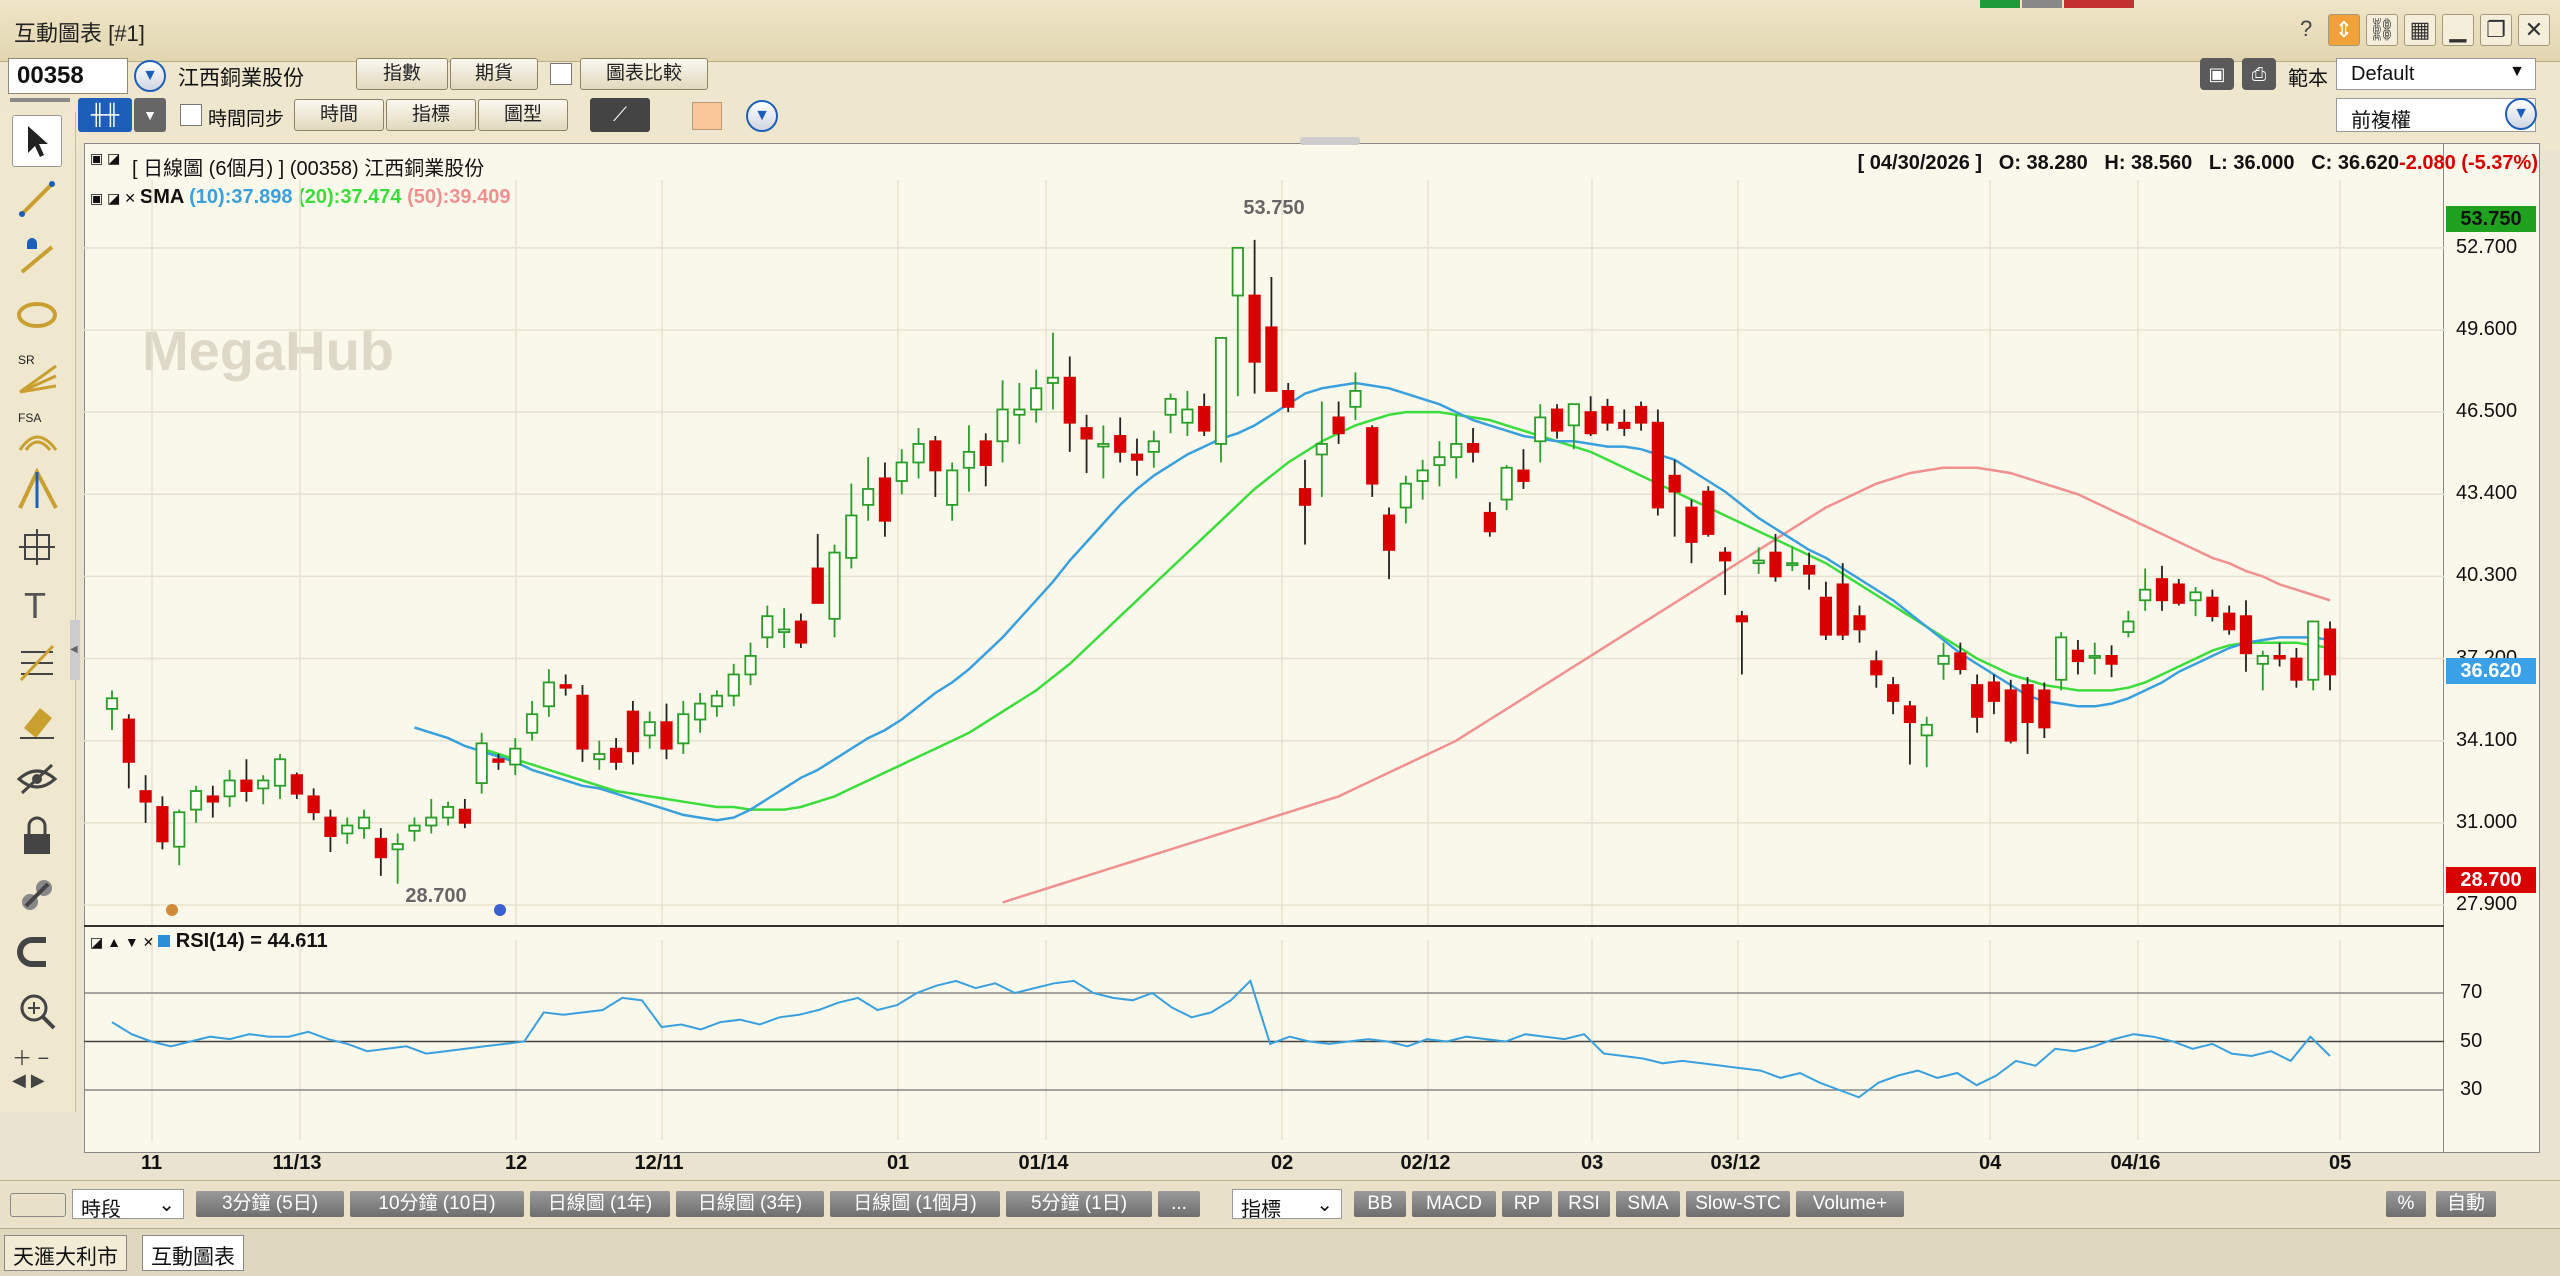  Describe the element at coordinates (270, 1204) in the screenshot. I see `period-button: 3分鐘 (5日)` at that location.